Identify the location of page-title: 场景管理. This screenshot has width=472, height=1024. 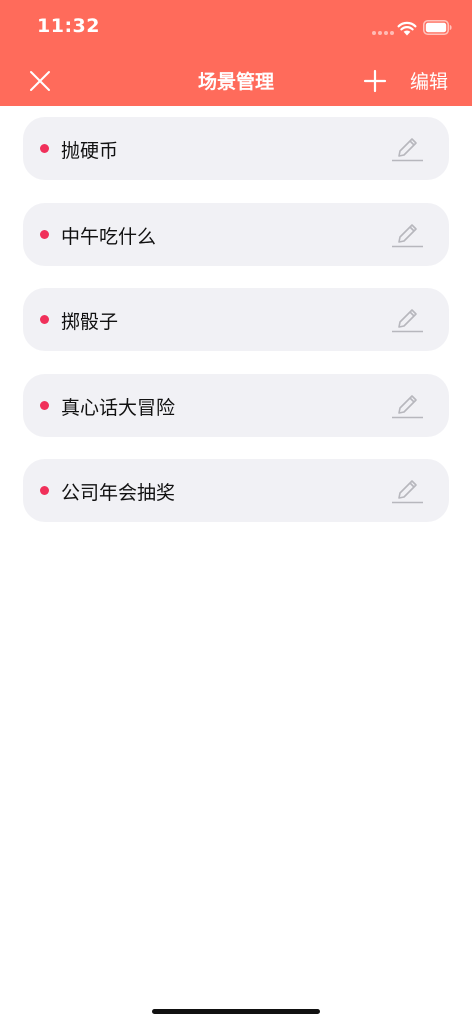
(235, 82).